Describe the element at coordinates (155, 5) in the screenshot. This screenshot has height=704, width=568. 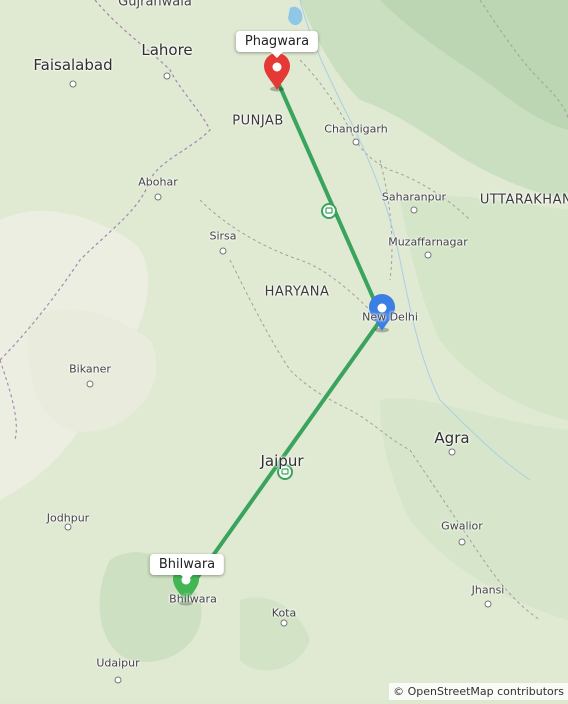
I see `label-gujranwala: Gujranwala` at that location.